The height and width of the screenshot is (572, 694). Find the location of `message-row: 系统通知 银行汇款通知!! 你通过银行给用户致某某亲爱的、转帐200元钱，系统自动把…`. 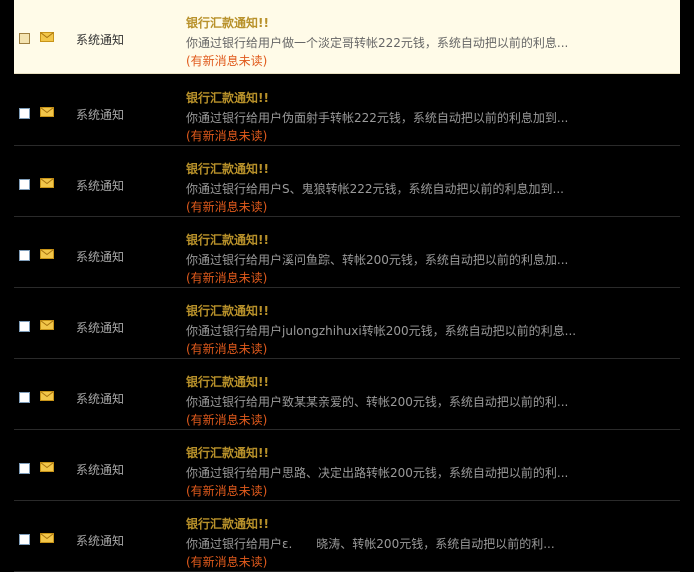

message-row: 系统通知 银行汇款通知!! 你通过银行给用户致某某亲爱的、转帐200元钱，系统自动把… is located at coordinates (347, 394).